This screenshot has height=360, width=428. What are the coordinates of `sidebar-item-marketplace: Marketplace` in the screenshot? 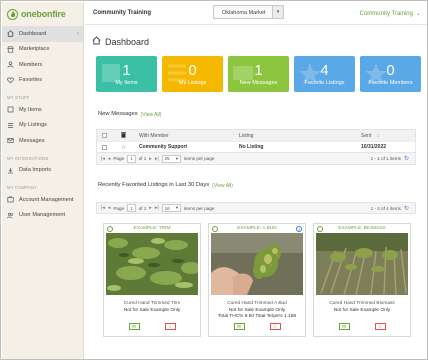 It's located at (42, 50).